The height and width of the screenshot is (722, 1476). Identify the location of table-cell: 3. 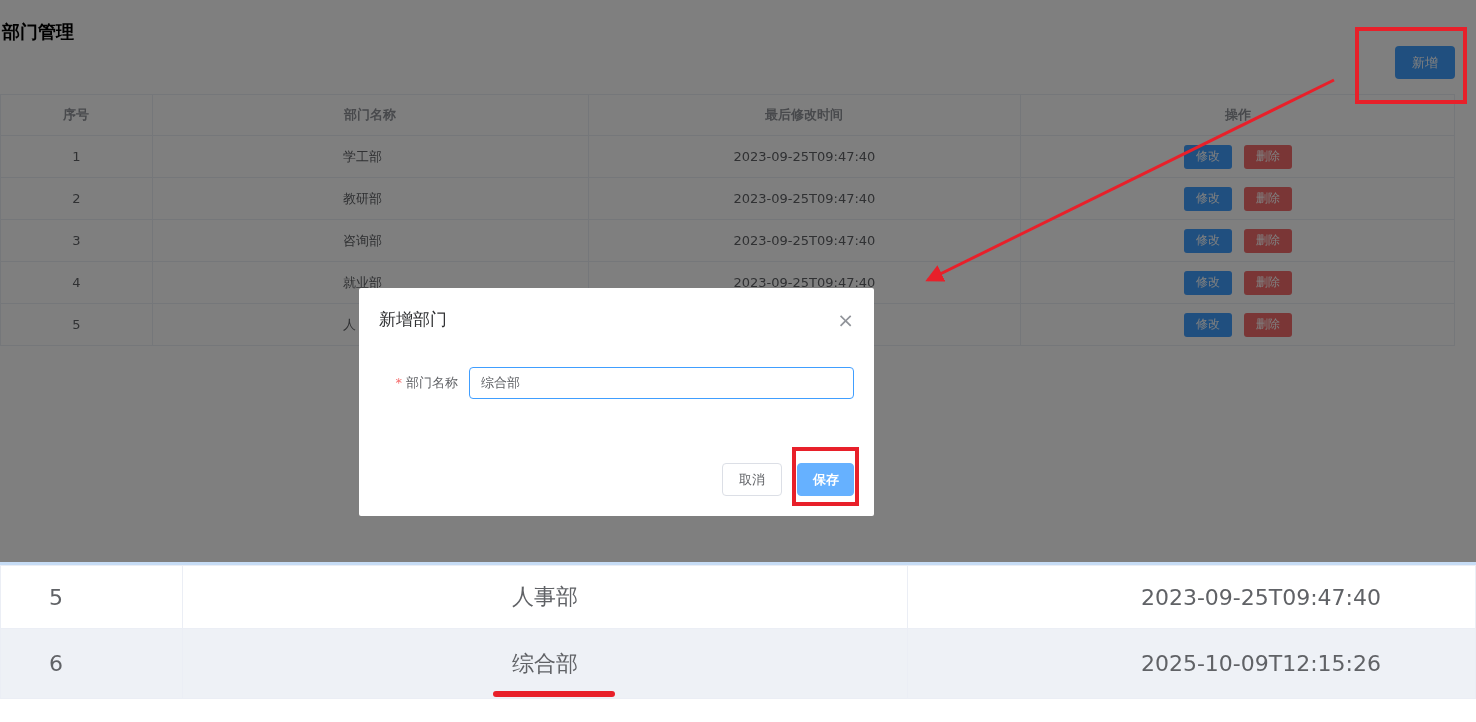
(76, 240).